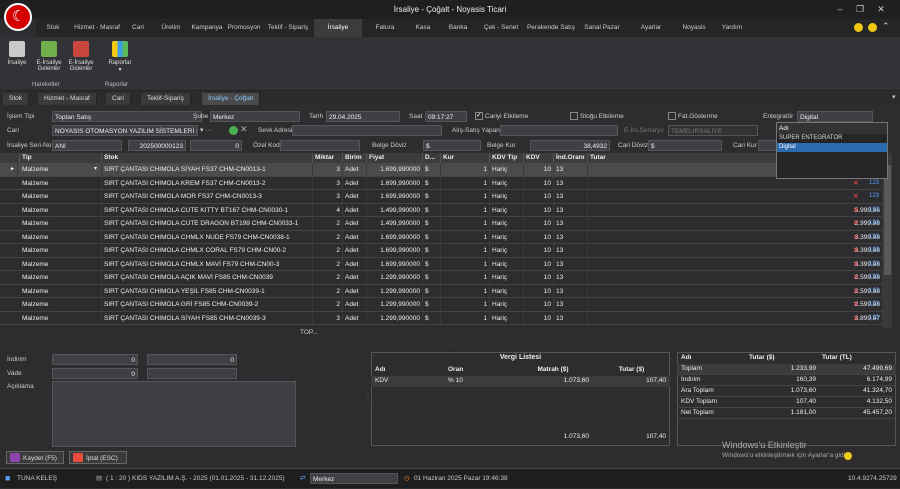 The width and height of the screenshot is (900, 489). I want to click on doc-tab-1: Hizmet - Masraf, so click(67, 99).